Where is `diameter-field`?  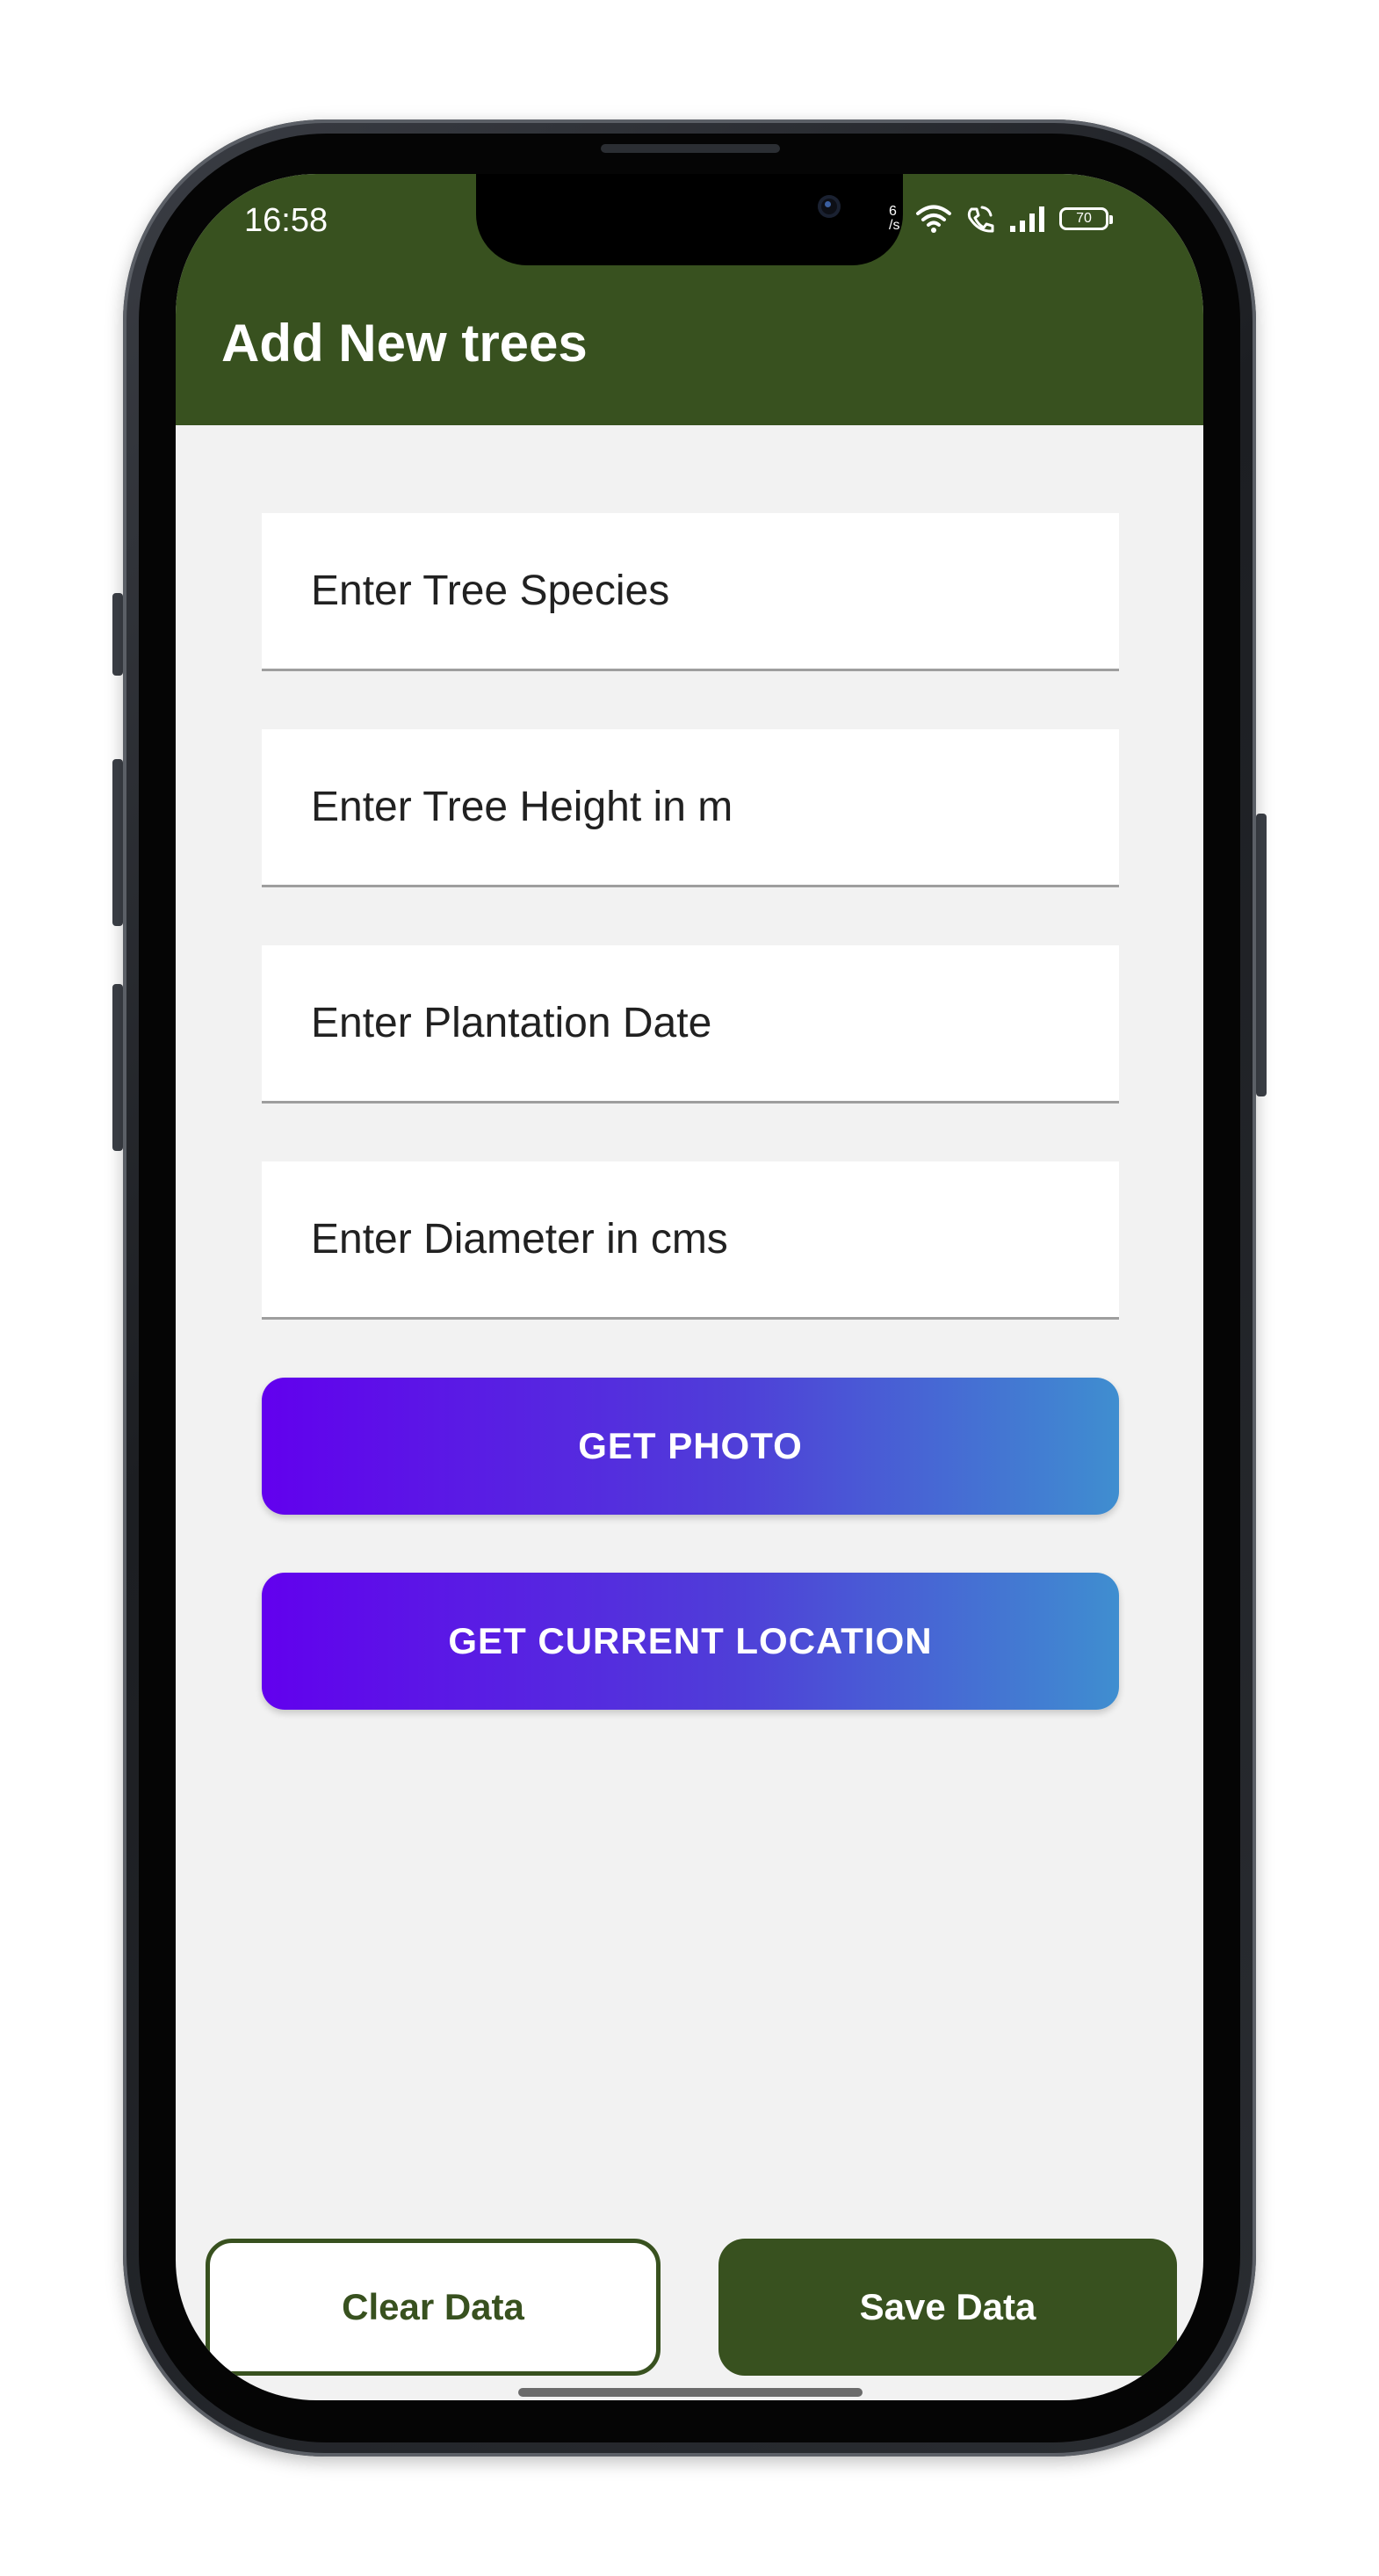
diameter-field is located at coordinates (690, 1240).